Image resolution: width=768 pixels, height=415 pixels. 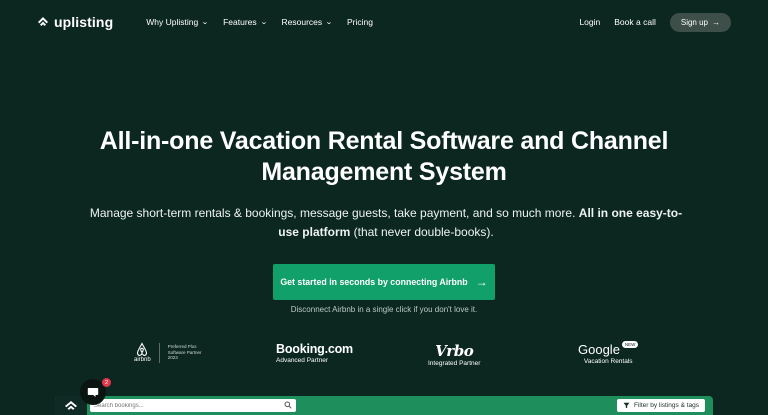 What do you see at coordinates (630, 344) in the screenshot?
I see `new-badge: NEW` at bounding box center [630, 344].